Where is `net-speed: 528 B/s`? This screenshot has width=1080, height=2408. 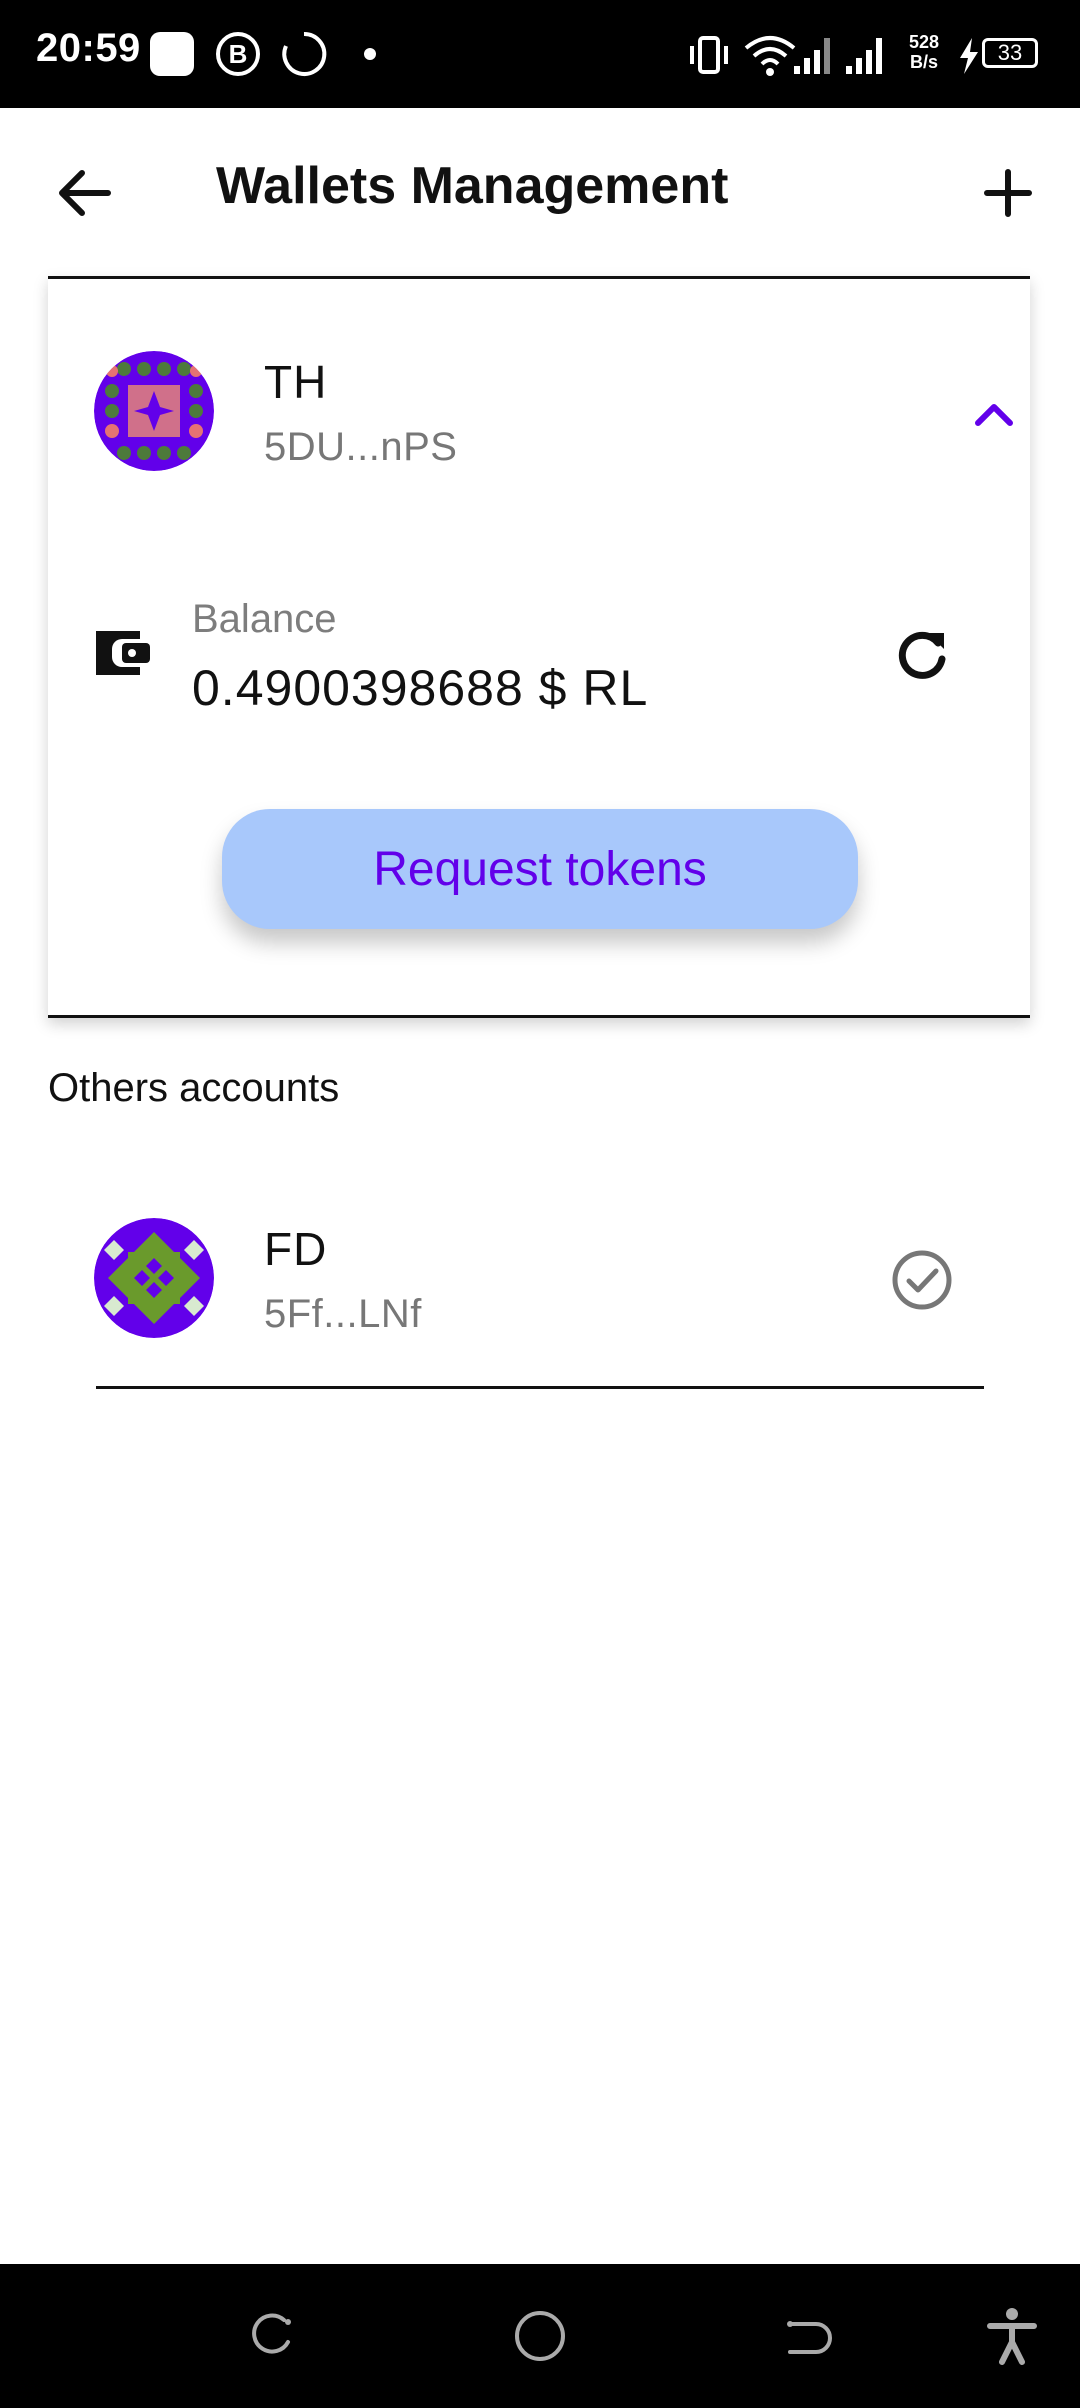
net-speed: 528 B/s is located at coordinates (924, 52).